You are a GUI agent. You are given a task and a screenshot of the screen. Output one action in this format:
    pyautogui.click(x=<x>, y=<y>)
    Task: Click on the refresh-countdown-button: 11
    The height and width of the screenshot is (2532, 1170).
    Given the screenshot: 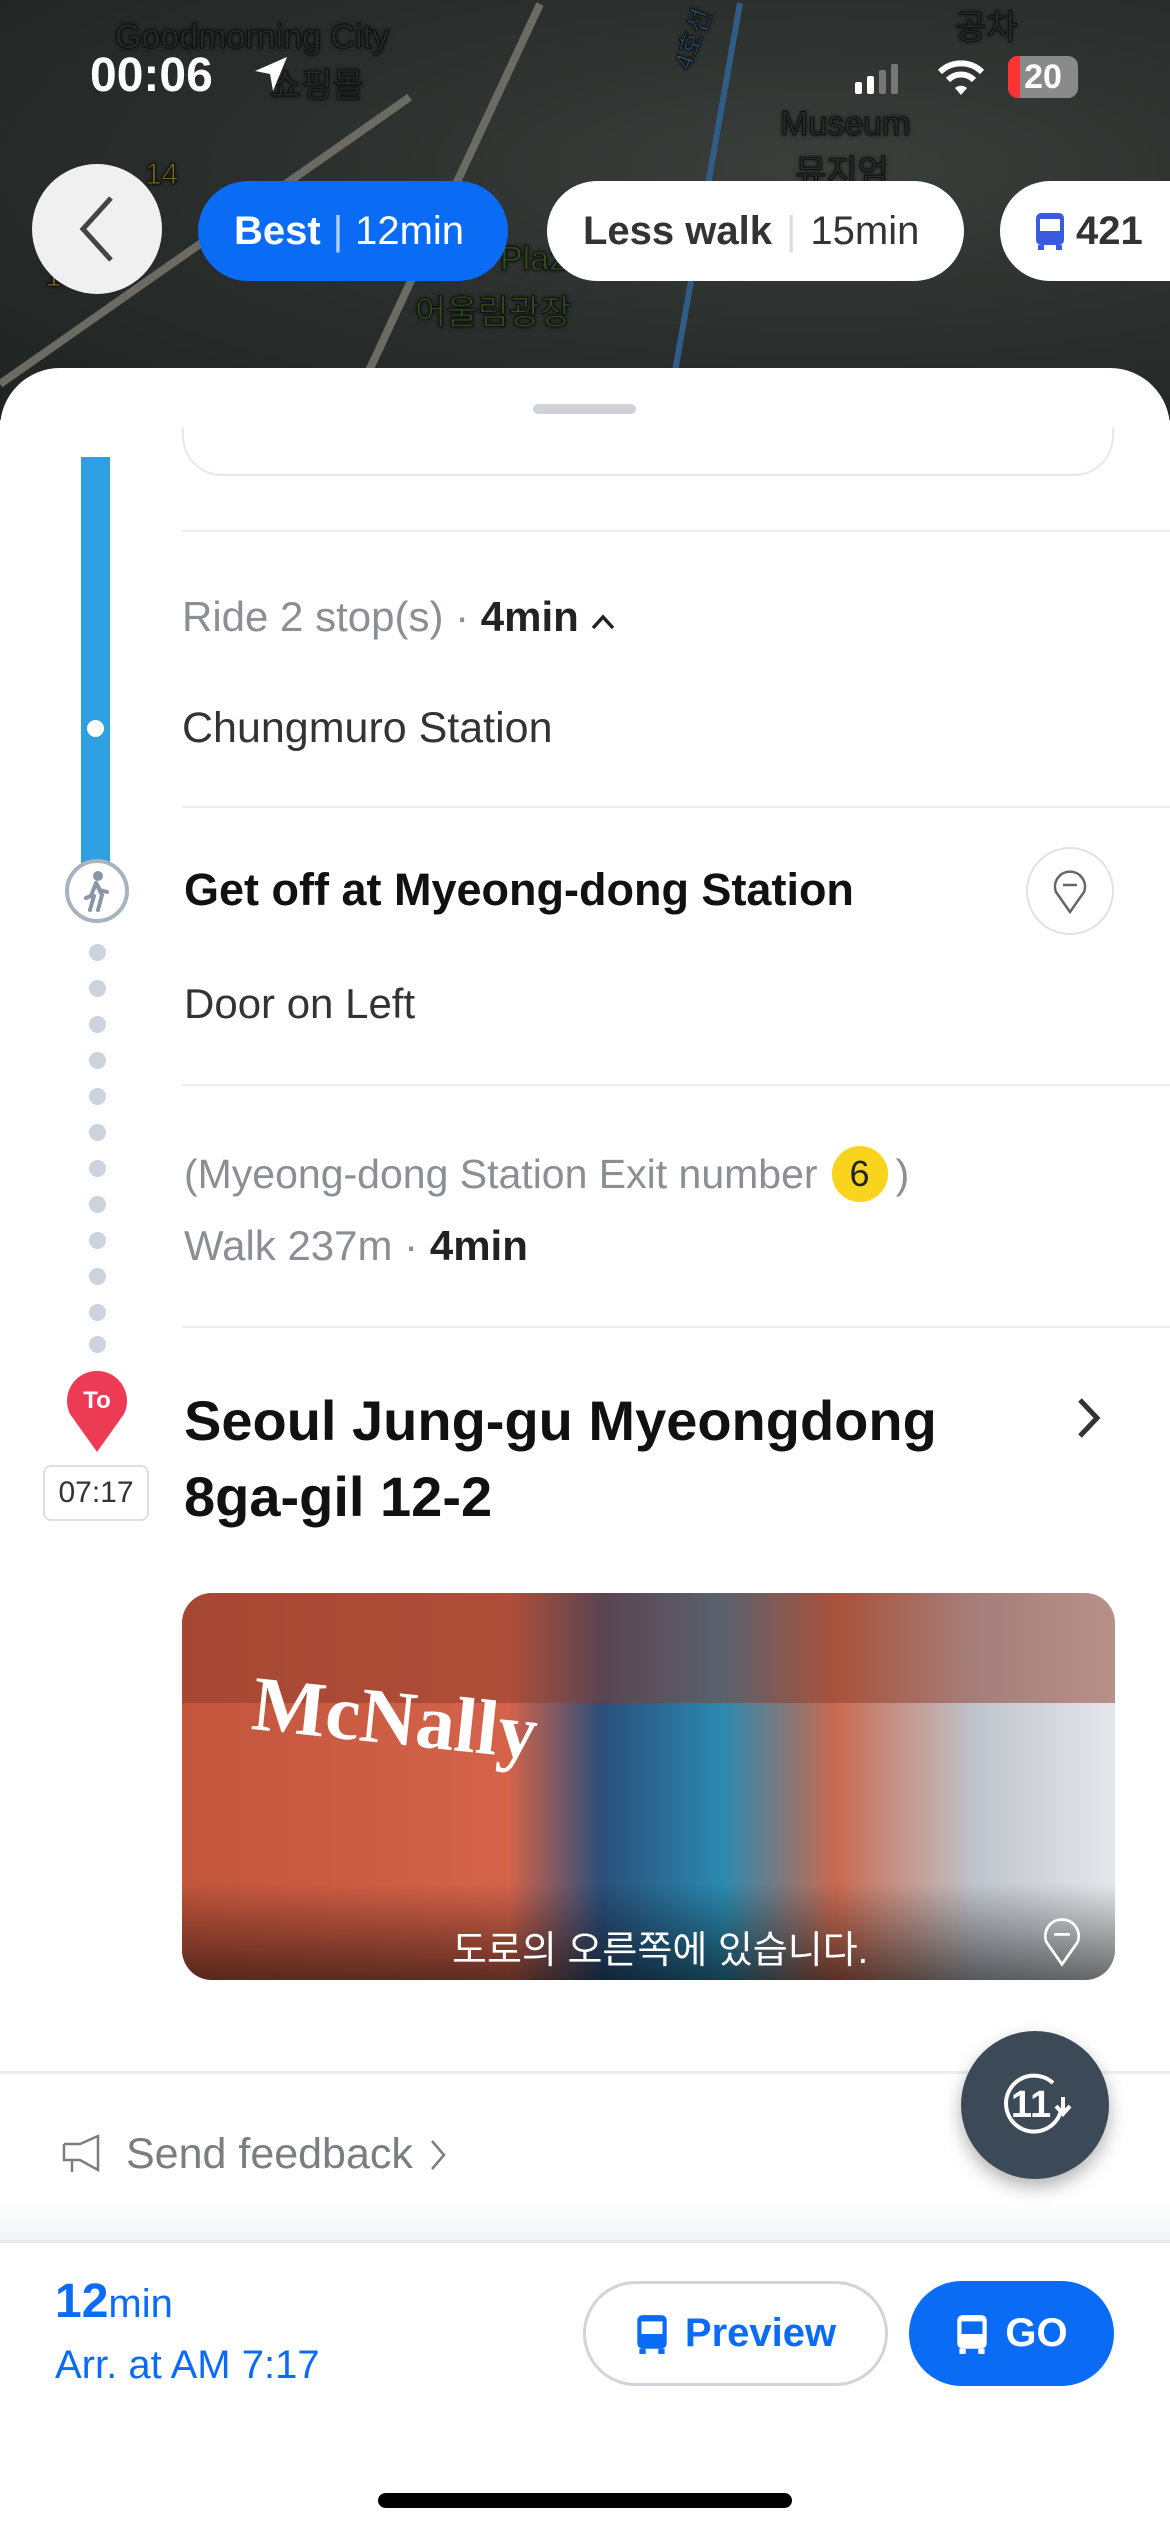 What is the action you would take?
    pyautogui.click(x=1035, y=2105)
    